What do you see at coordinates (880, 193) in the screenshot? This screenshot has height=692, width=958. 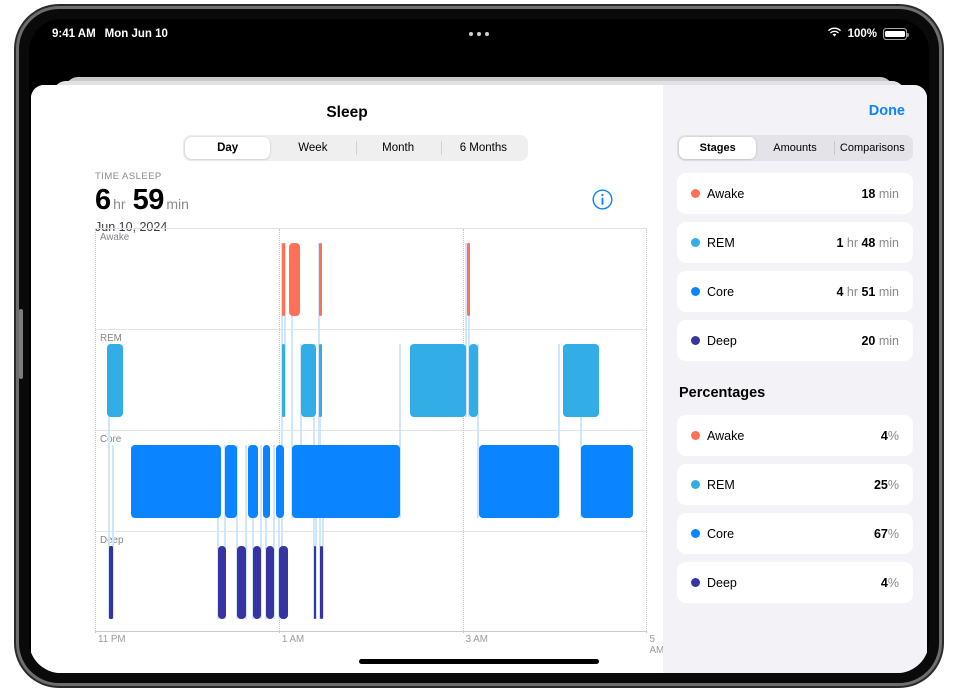 I see `stage-value-label: 18 min` at bounding box center [880, 193].